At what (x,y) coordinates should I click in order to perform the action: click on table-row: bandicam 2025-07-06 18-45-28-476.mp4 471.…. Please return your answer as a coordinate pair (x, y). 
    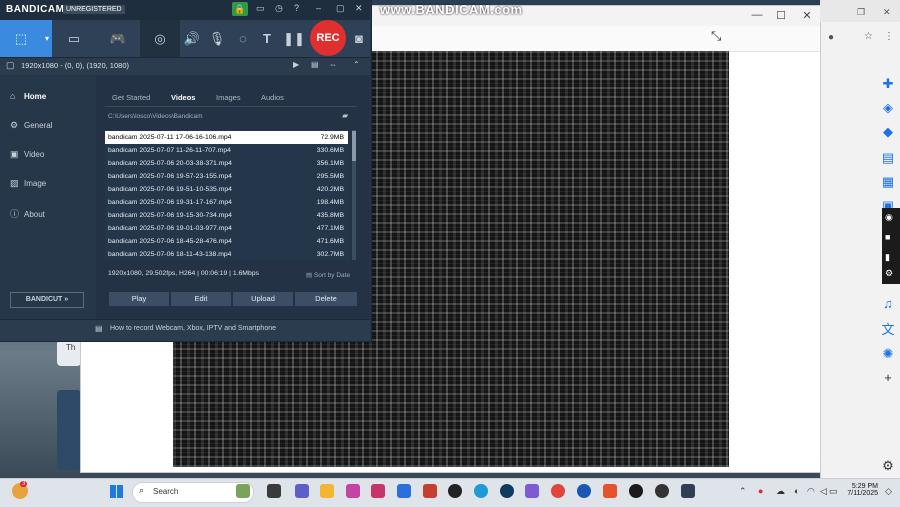
    Looking at the image, I should click on (226, 241).